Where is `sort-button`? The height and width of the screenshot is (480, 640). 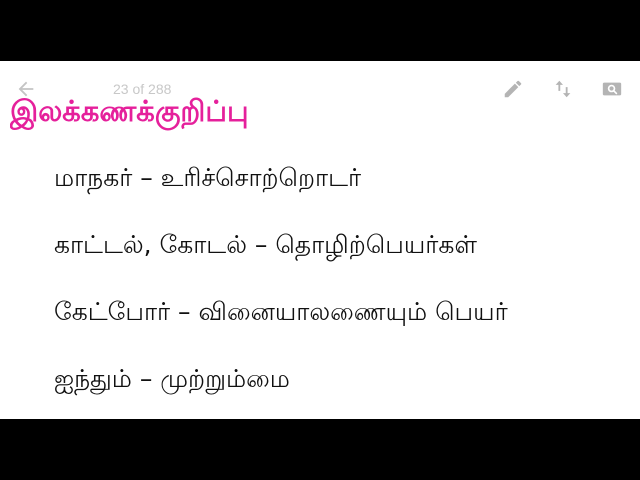 sort-button is located at coordinates (563, 89).